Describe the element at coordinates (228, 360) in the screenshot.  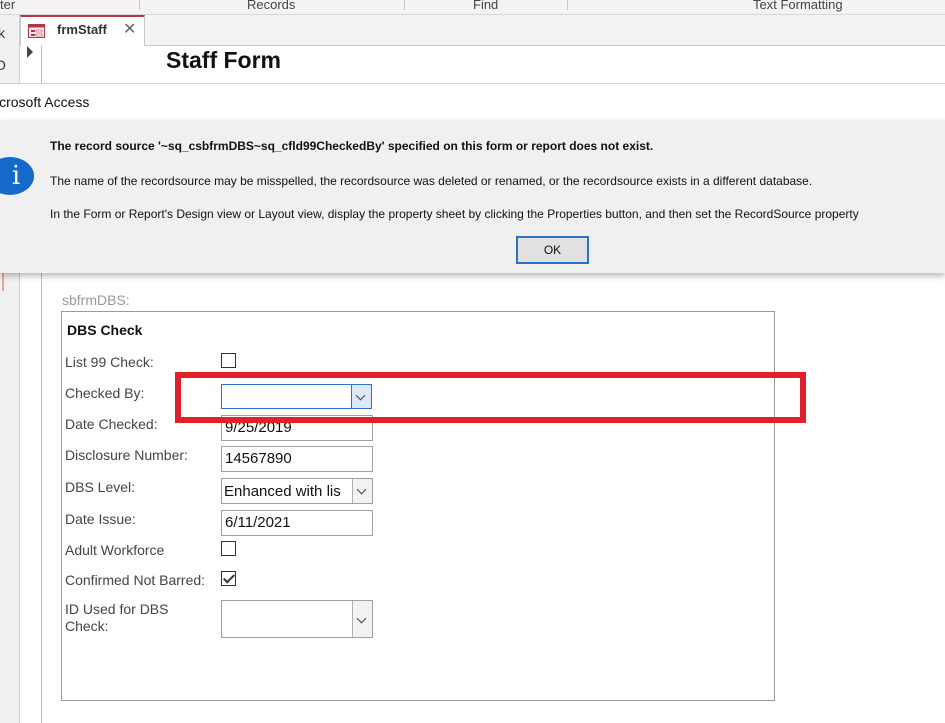
I see `list99-checkbox` at that location.